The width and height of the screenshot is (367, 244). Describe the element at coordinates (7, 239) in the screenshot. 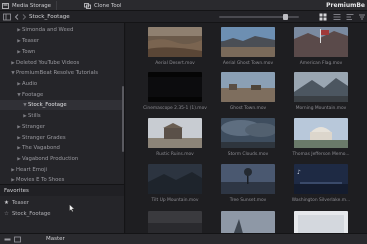

I see `collapse-icon` at that location.